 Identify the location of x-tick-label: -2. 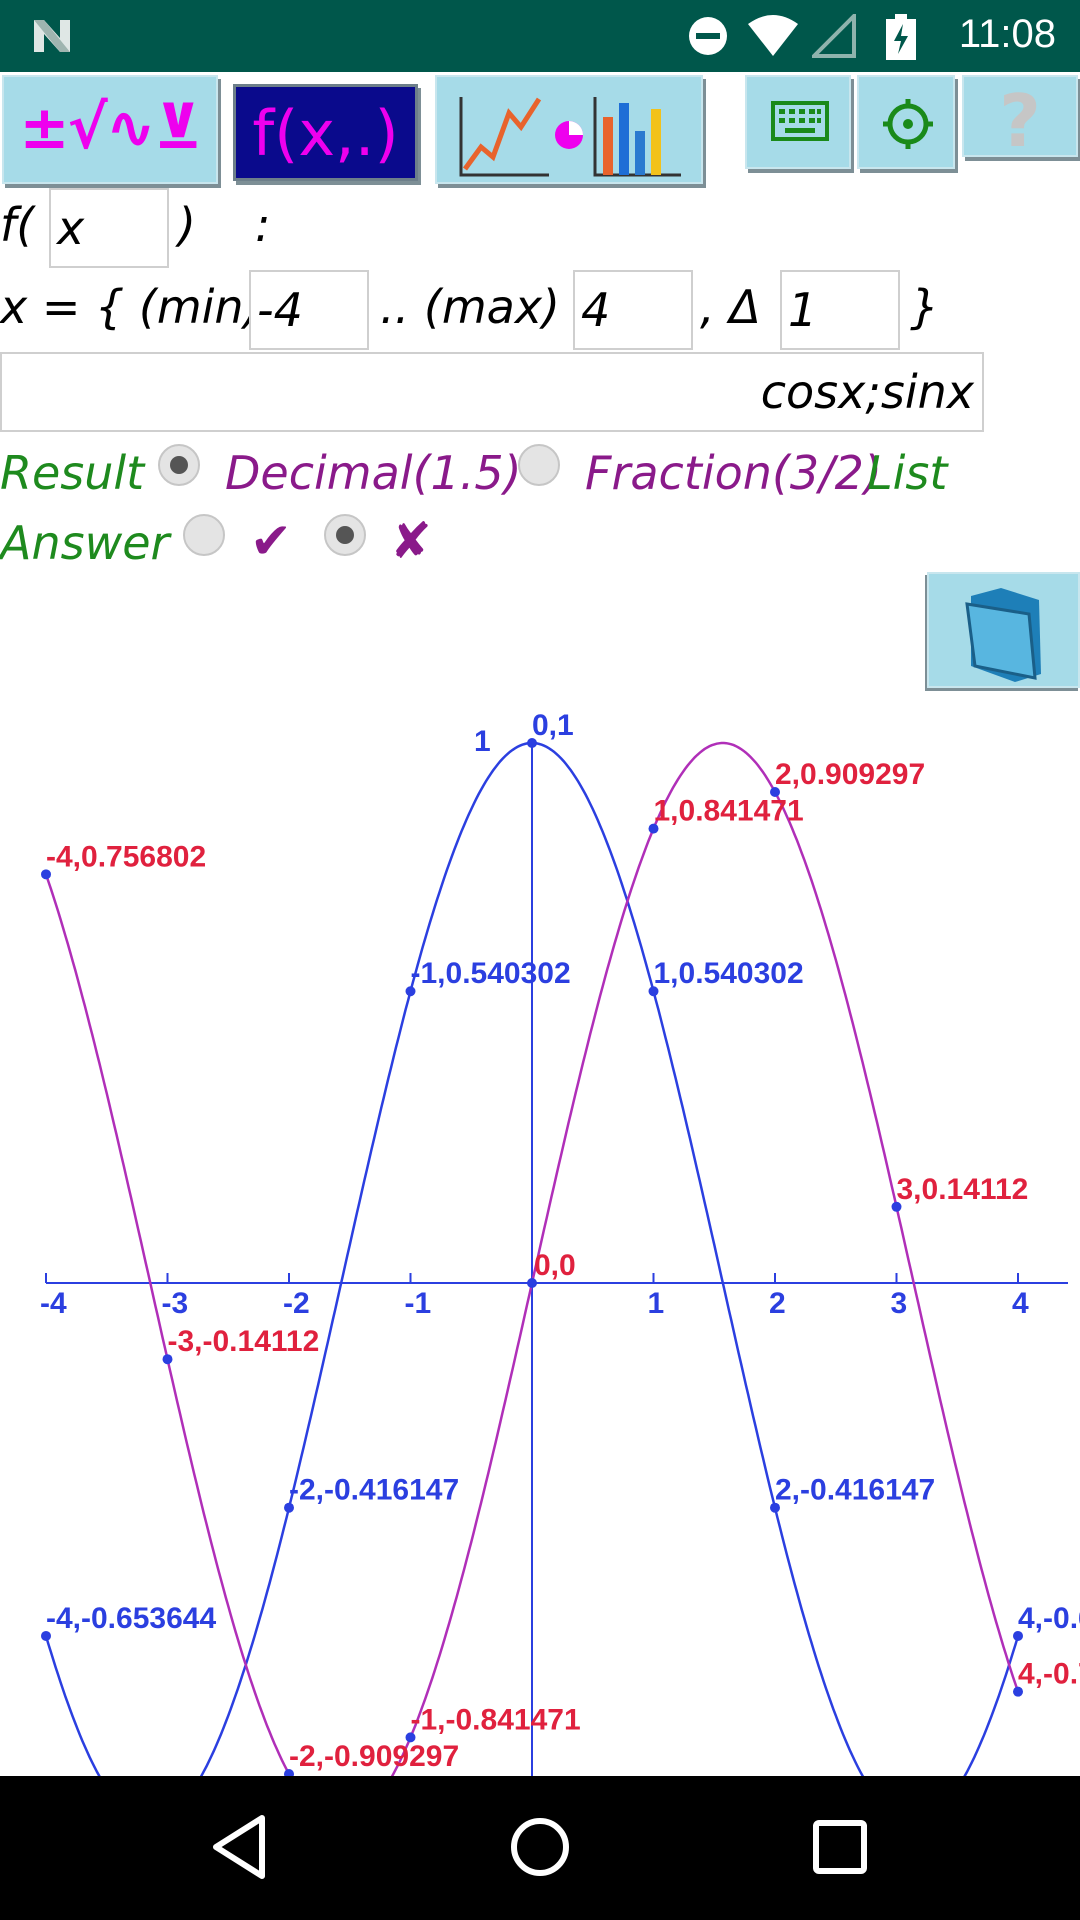
(296, 1303).